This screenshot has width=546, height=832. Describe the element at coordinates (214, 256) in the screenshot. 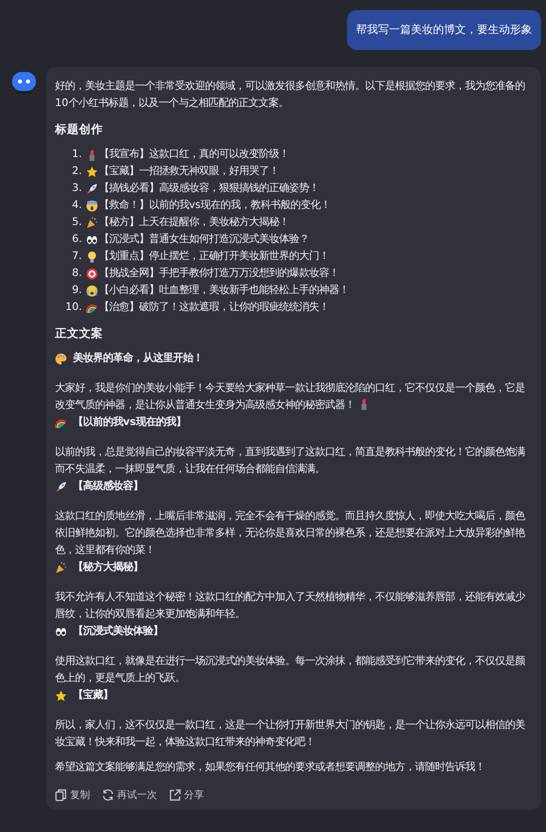

I see `title-text: 【划重点】停止摆烂，正确打开美妆新世界的大门！` at that location.